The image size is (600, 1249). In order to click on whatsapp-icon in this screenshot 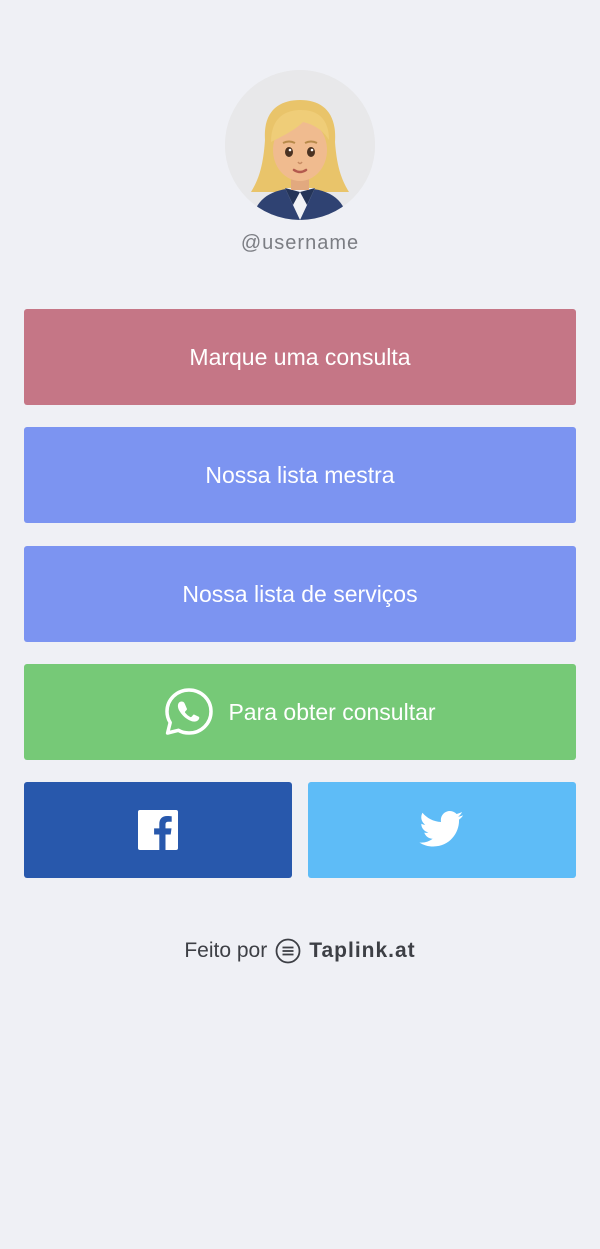, I will do `click(189, 711)`.